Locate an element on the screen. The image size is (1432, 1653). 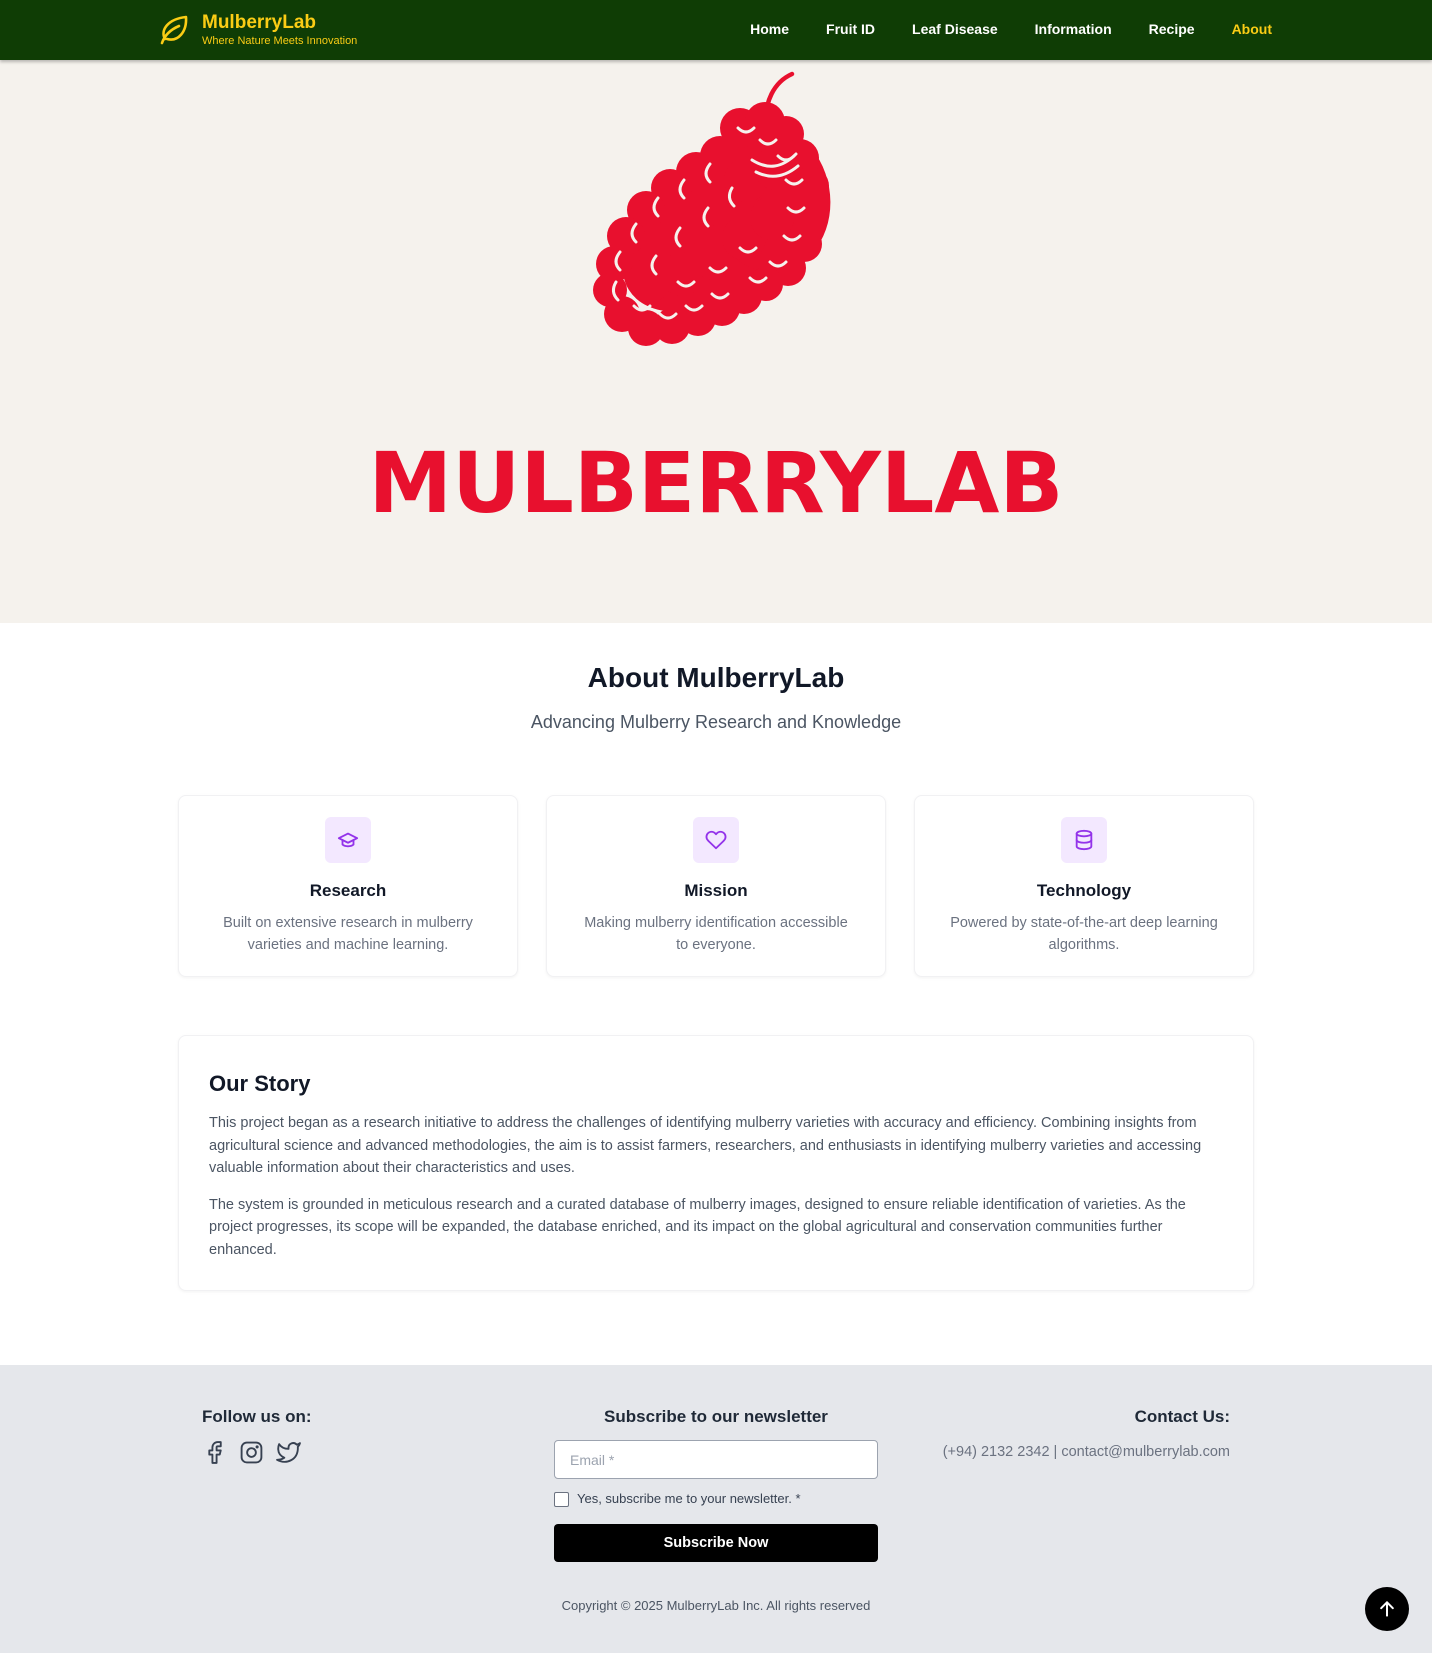
follow-title: Follow us on: is located at coordinates (257, 1416).